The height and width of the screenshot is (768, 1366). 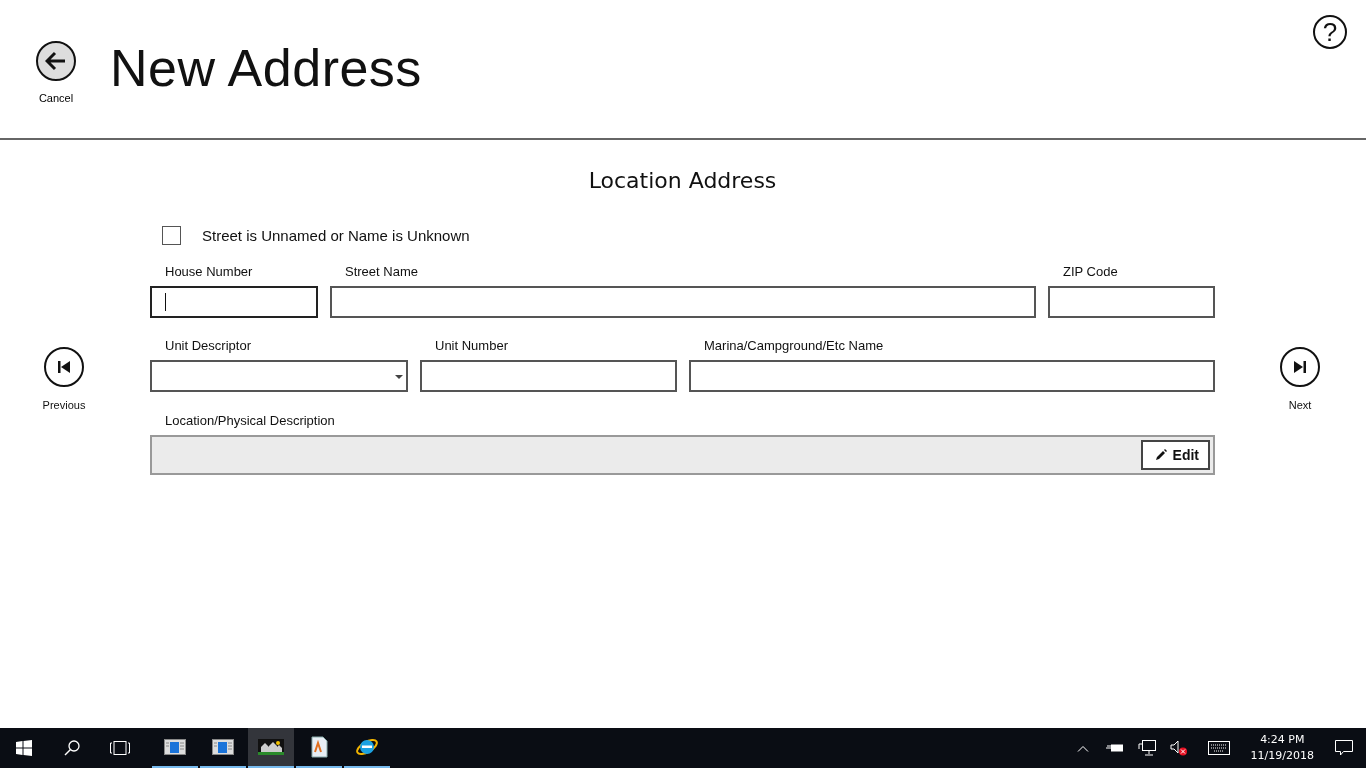 What do you see at coordinates (165, 302) in the screenshot?
I see `text-cursor` at bounding box center [165, 302].